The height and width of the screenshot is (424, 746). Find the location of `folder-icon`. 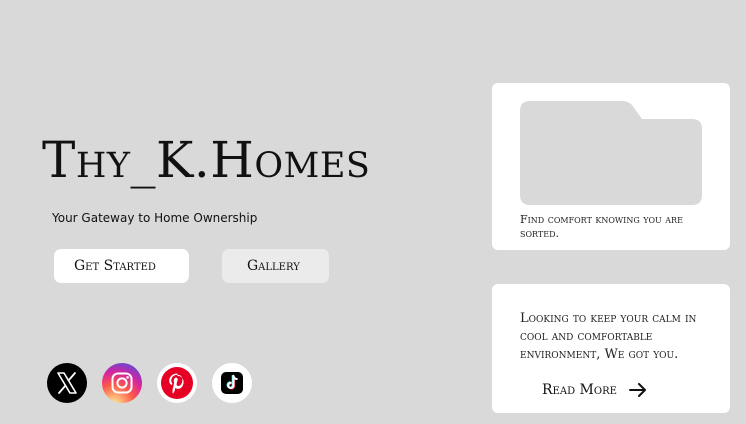

folder-icon is located at coordinates (611, 153).